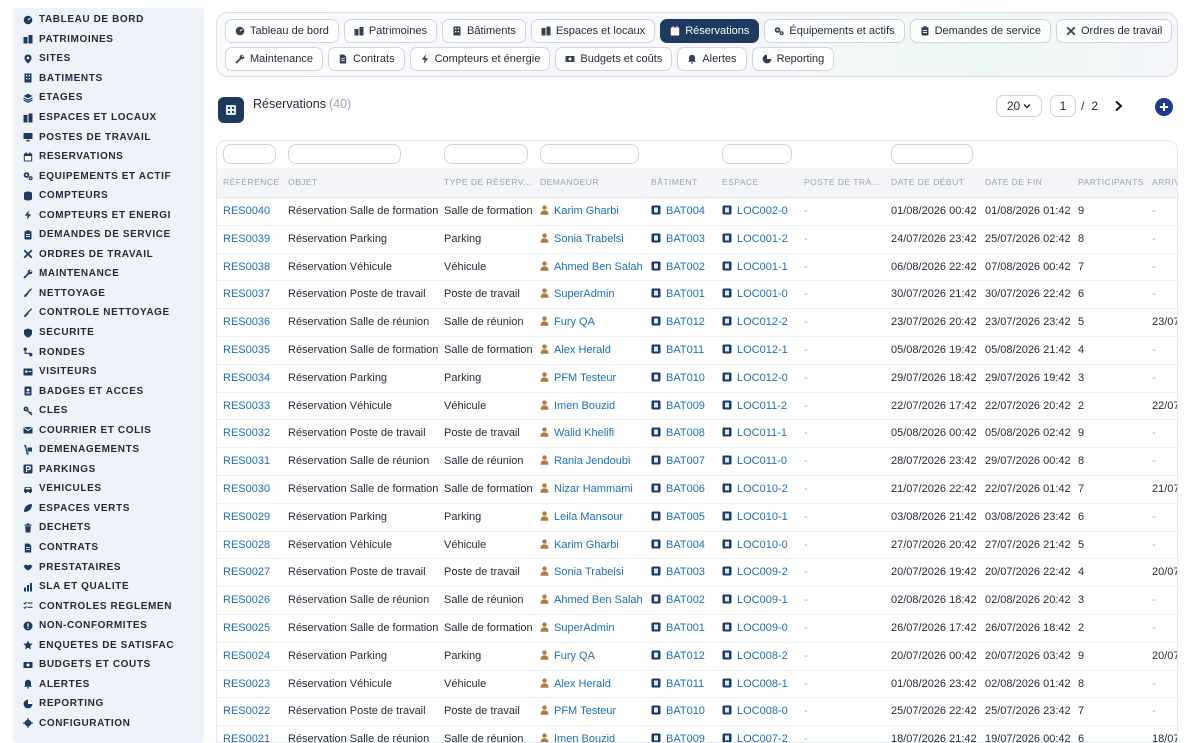 This screenshot has height=743, width=1200. I want to click on cell-espace: LOC012-0, so click(762, 378).